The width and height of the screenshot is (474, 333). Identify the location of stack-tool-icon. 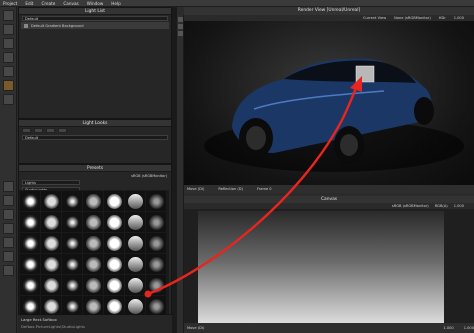
(8, 214).